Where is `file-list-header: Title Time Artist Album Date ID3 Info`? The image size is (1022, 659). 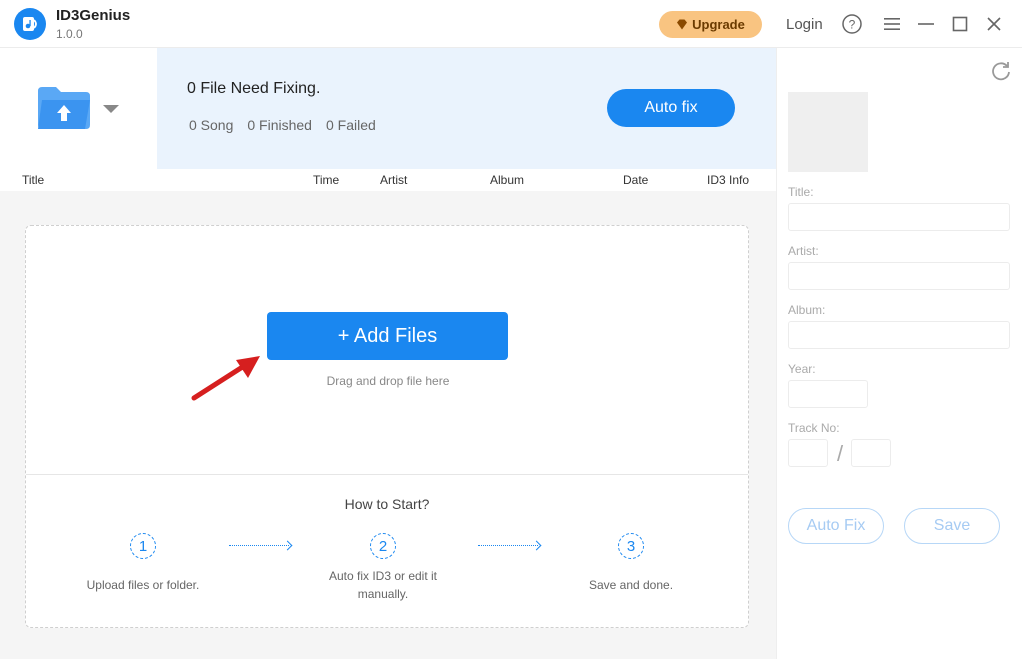
file-list-header: Title Time Artist Album Date ID3 Info is located at coordinates (388, 180).